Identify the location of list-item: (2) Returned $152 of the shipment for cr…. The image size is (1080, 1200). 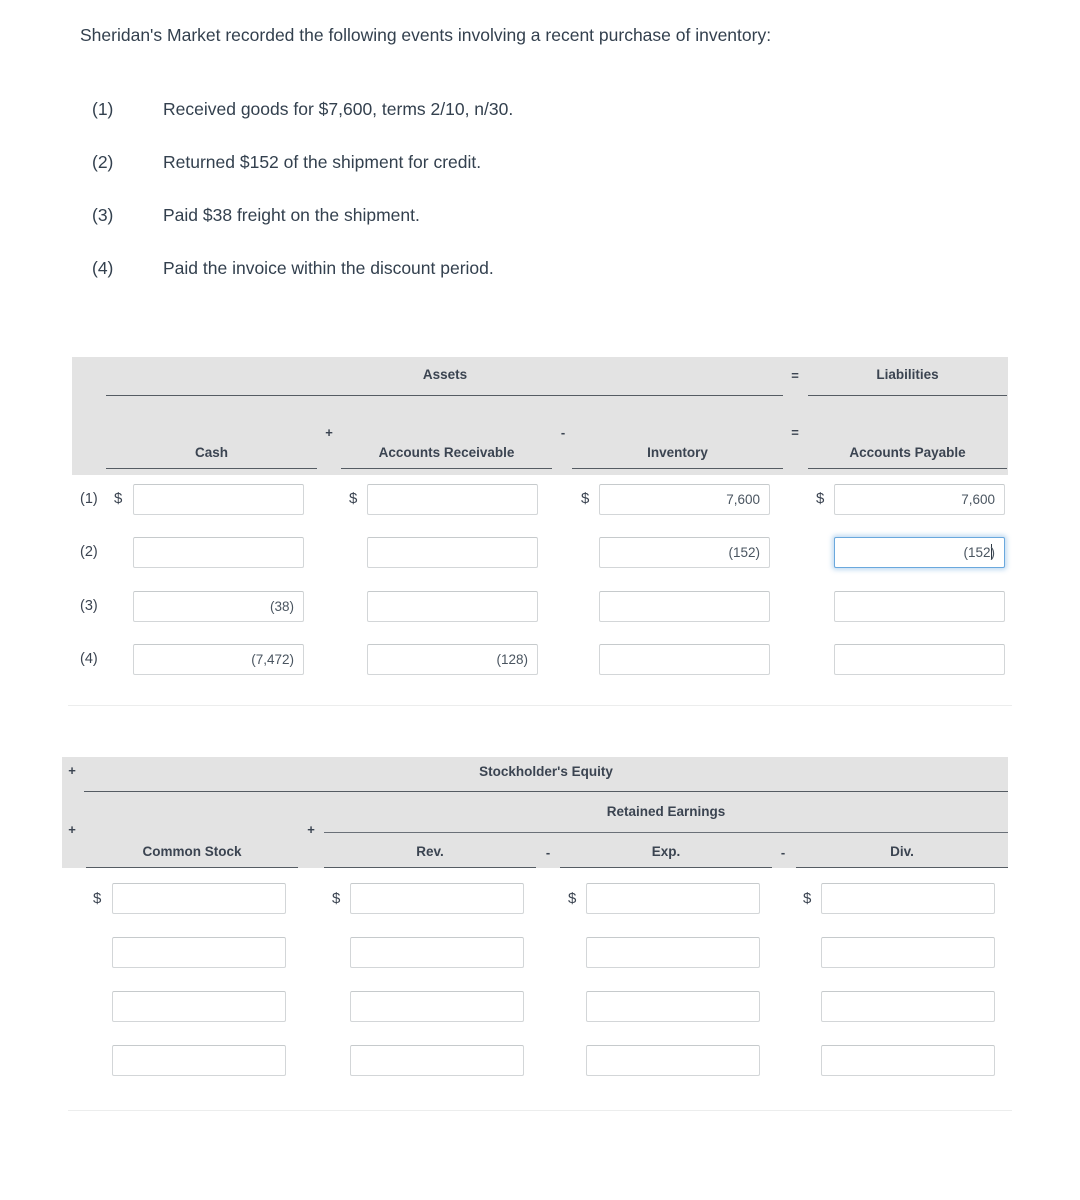
(542, 175).